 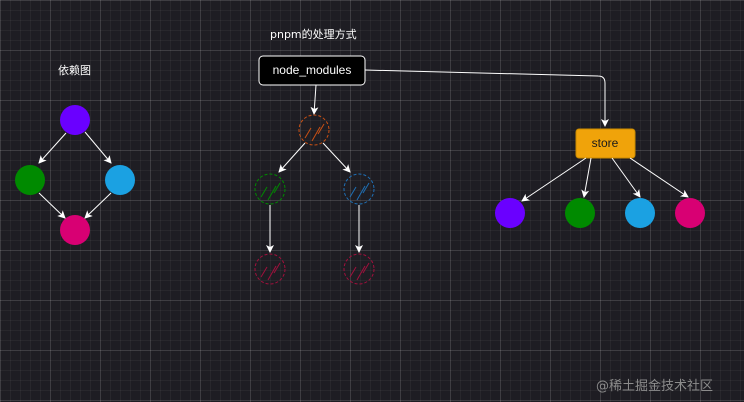 What do you see at coordinates (75, 120) in the screenshot?
I see `left-node-purple` at bounding box center [75, 120].